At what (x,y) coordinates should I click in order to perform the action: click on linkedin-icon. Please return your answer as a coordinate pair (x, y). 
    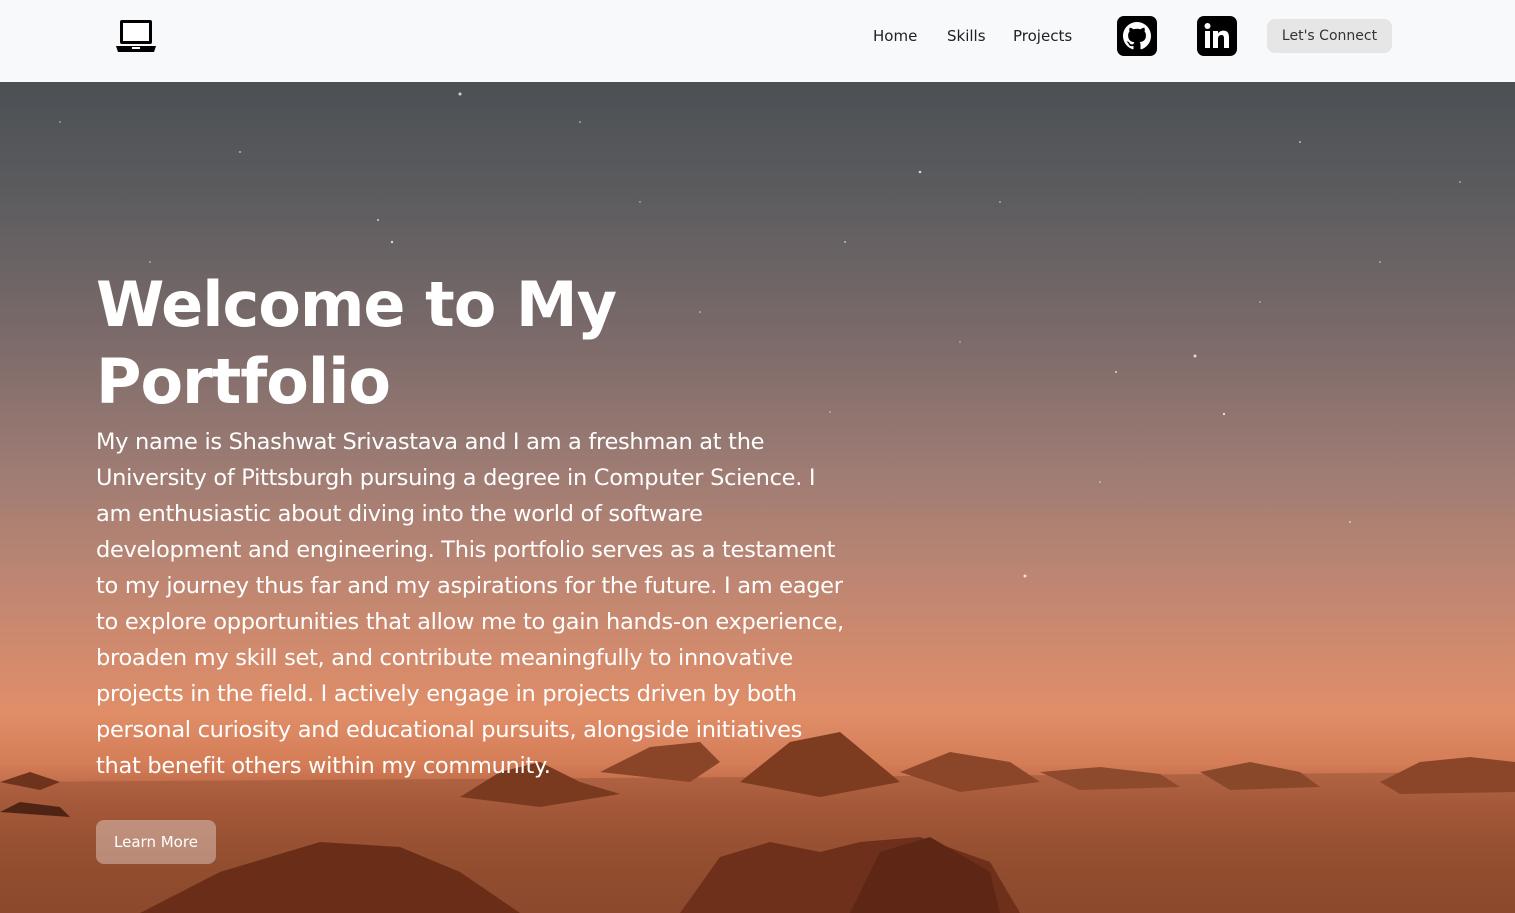
    Looking at the image, I should click on (1216, 35).